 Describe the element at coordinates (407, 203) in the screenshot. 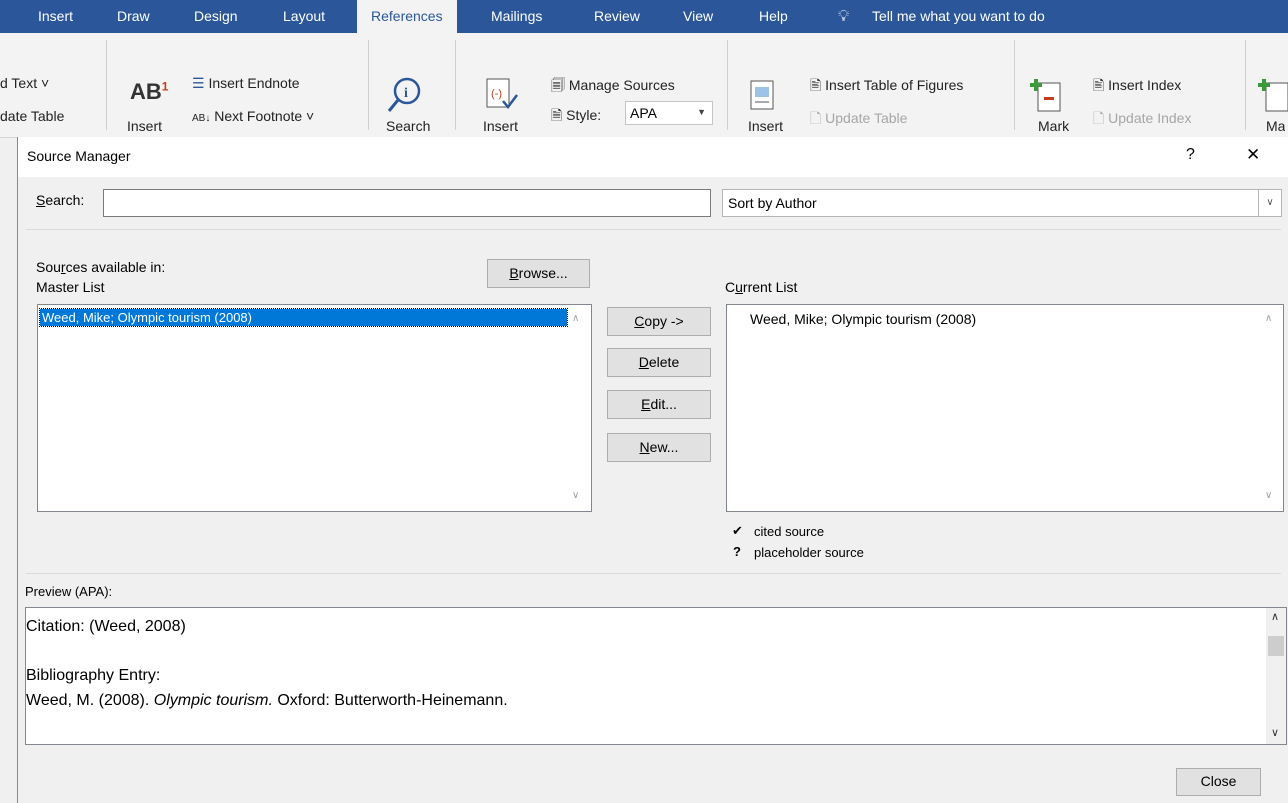

I see `search-input` at that location.